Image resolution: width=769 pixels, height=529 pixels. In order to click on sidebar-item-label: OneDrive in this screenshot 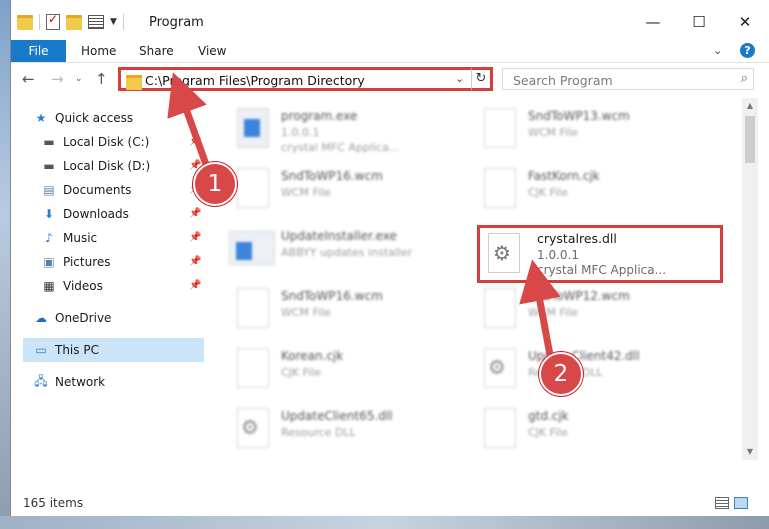, I will do `click(83, 318)`.